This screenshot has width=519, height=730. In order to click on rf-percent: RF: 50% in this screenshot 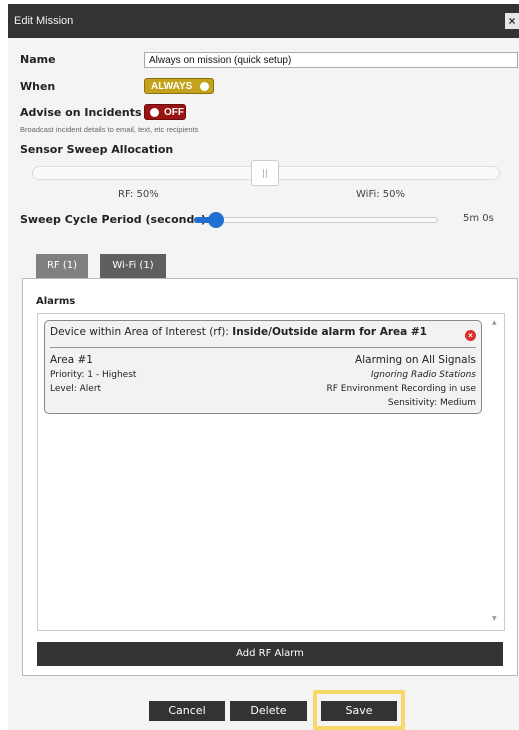, I will do `click(138, 194)`.